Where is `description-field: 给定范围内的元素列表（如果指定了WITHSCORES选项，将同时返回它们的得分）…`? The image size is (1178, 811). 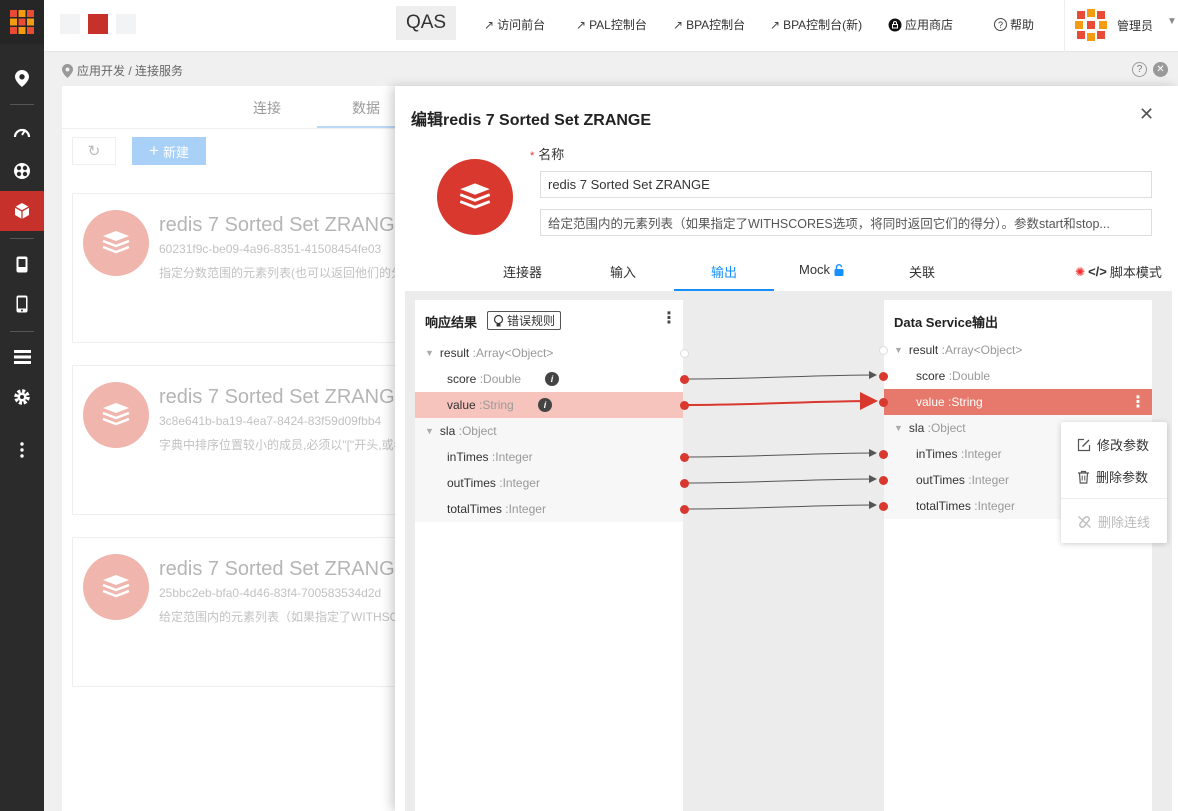
description-field: 给定范围内的元素列表（如果指定了WITHSCORES选项，将同时返回它们的得分）… is located at coordinates (846, 222).